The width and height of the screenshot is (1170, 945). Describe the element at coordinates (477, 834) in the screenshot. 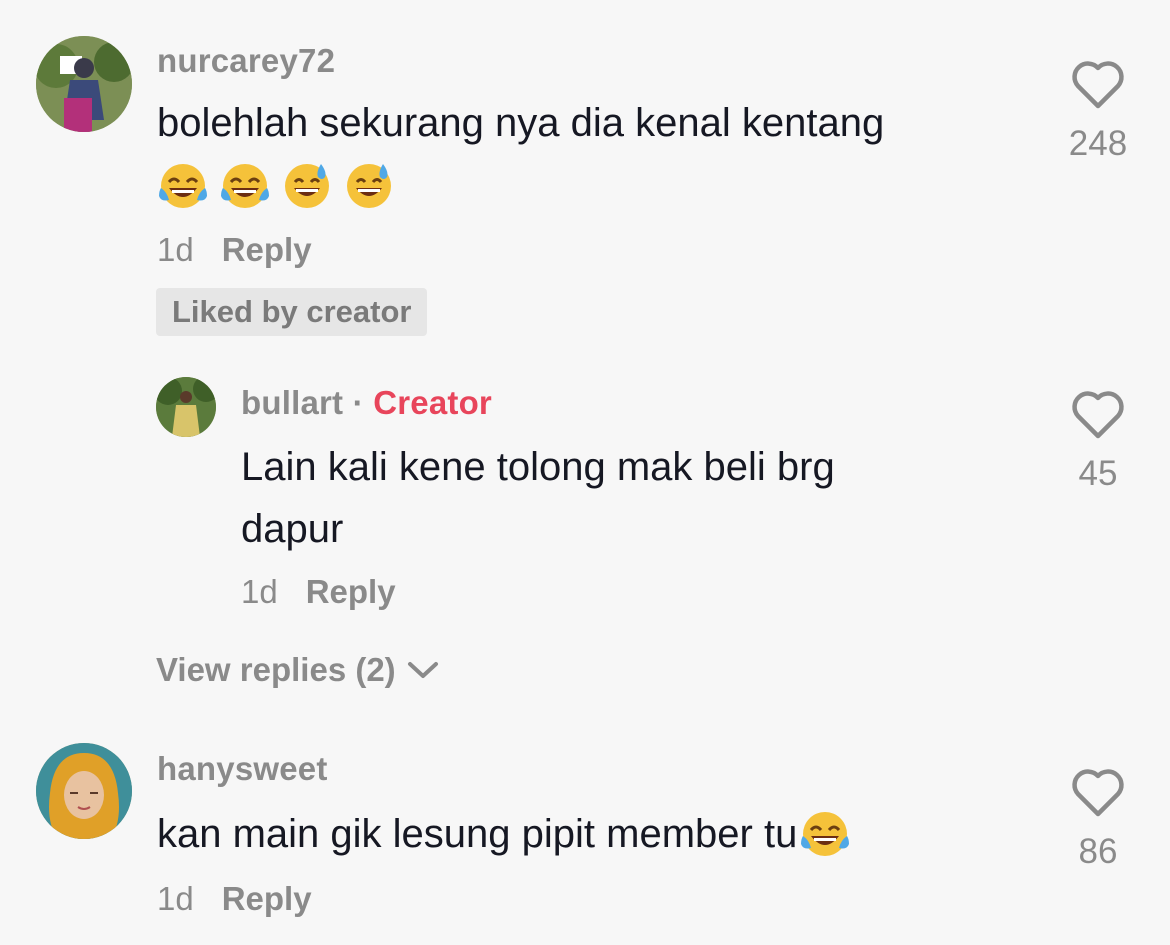

I see `comment-text-content: kan main gik lesung pipit member tu` at that location.